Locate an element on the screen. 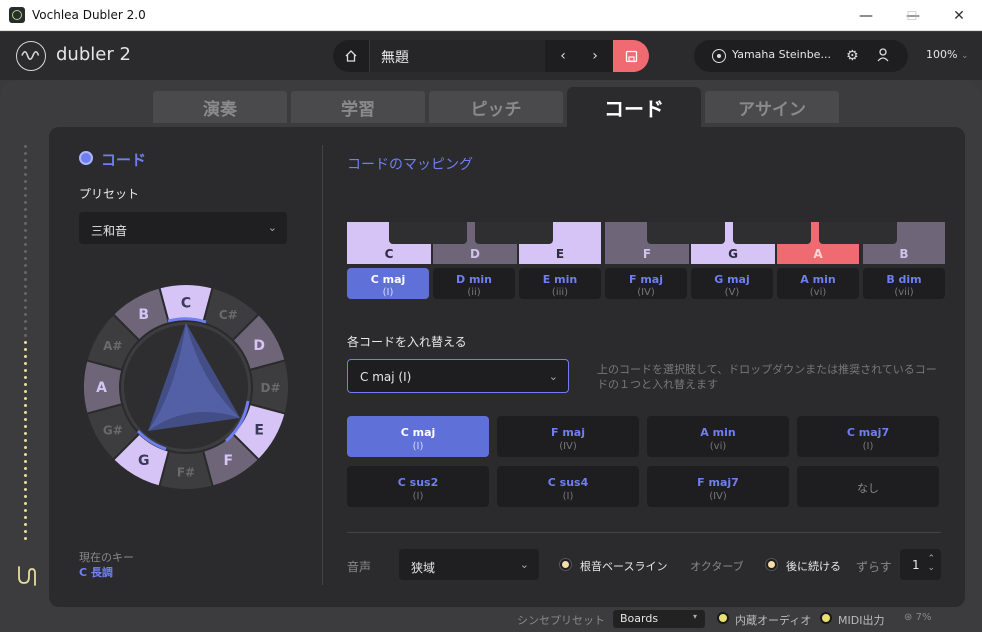 This screenshot has height=632, width=982. window-titlebar: Vochlea Dubler 2.0 — is located at coordinates (491, 15).